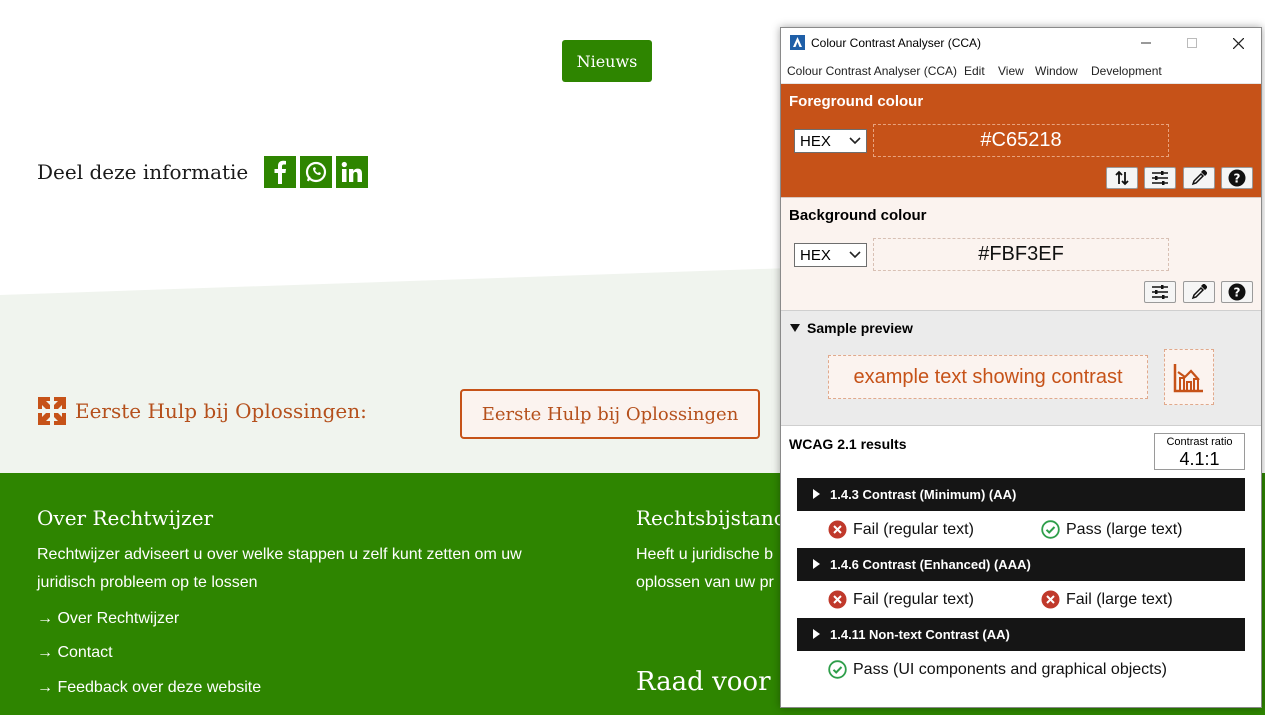 The width and height of the screenshot is (1265, 715). What do you see at coordinates (1107, 599) in the screenshot?
I see `result-1-4-6-large: Fail (large text)` at bounding box center [1107, 599].